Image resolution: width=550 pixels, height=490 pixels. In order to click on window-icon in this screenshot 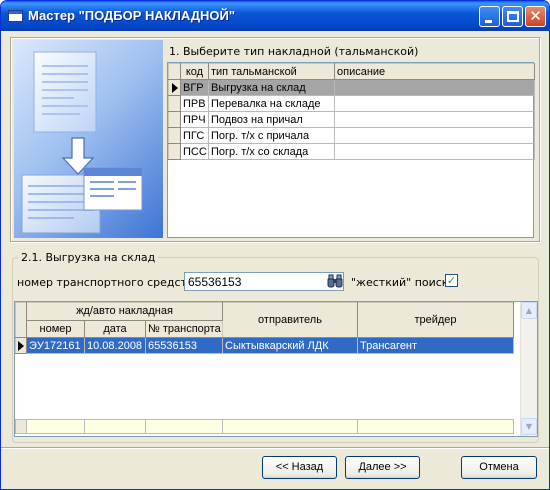, I will do `click(15, 16)`.